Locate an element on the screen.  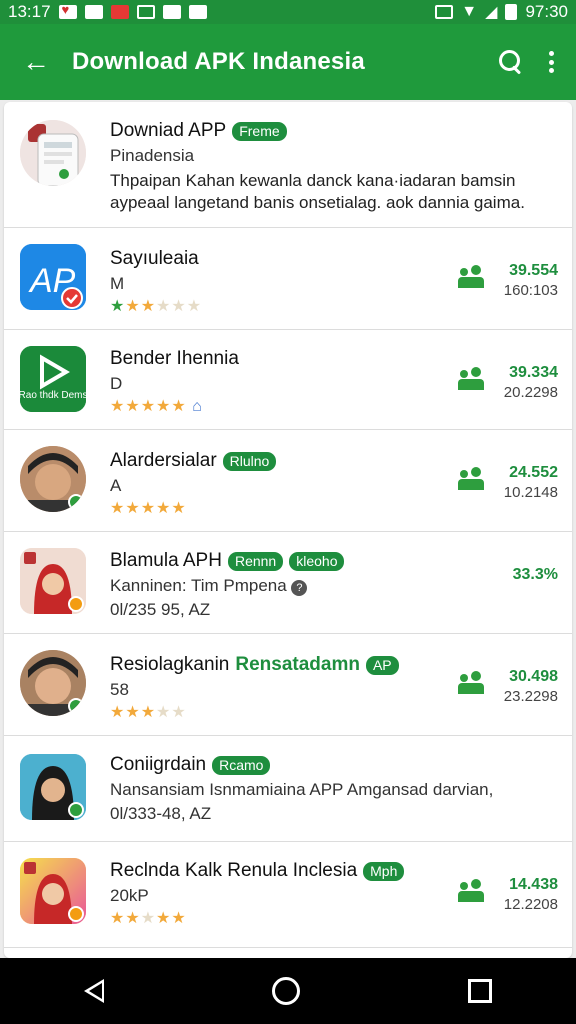
stat-primary: 33.3% is located at coordinates (535, 574).